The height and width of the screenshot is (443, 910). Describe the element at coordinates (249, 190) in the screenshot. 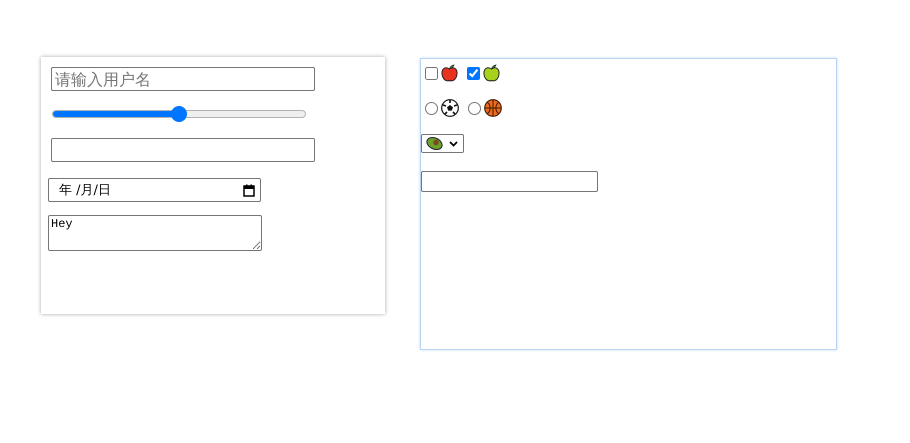

I see `calendar-icon` at that location.